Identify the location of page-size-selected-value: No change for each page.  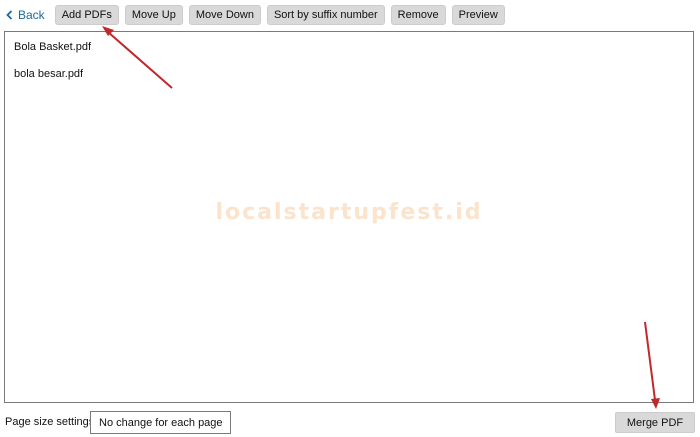
(161, 422).